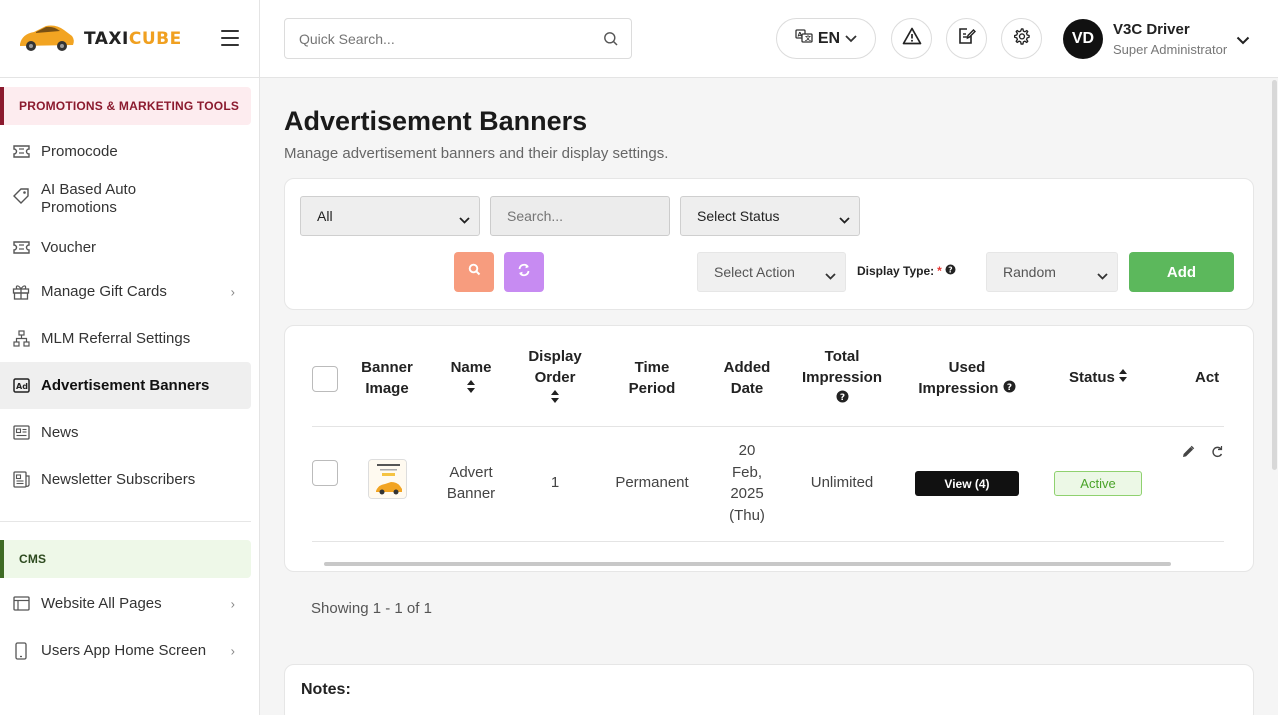 This screenshot has width=1278, height=715. Describe the element at coordinates (747, 564) in the screenshot. I see `horizontal-scrollbar` at that location.